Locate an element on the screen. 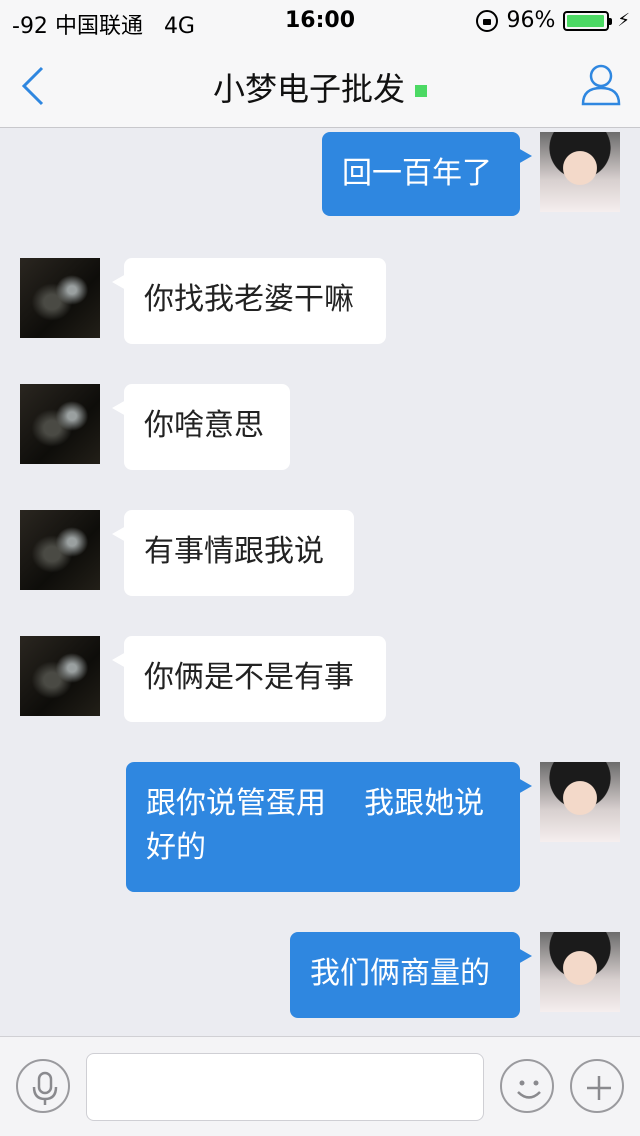 The height and width of the screenshot is (1136, 640). nav-bar: 小梦电子批发 is located at coordinates (320, 84).